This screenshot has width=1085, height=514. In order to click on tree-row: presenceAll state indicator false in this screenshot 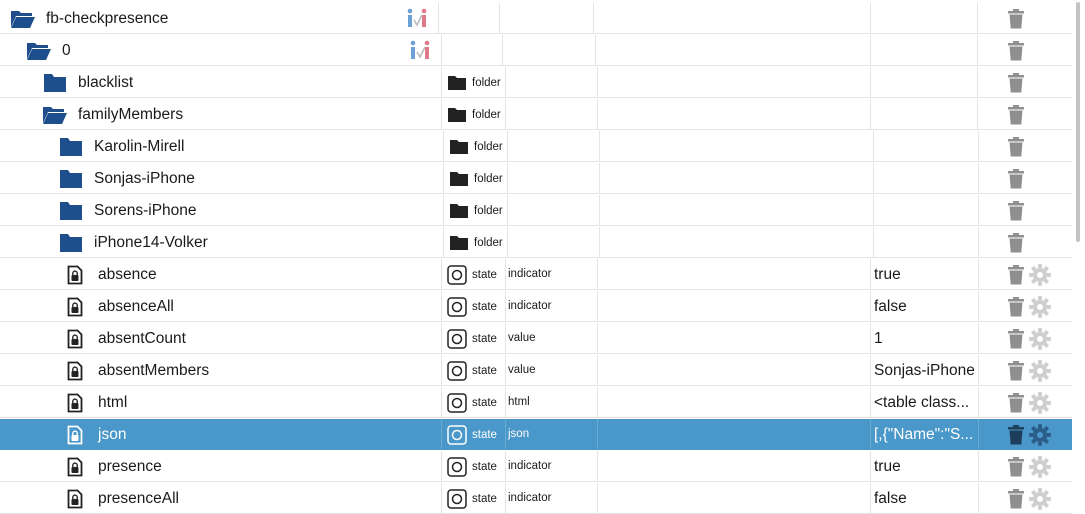, I will do `click(536, 498)`.